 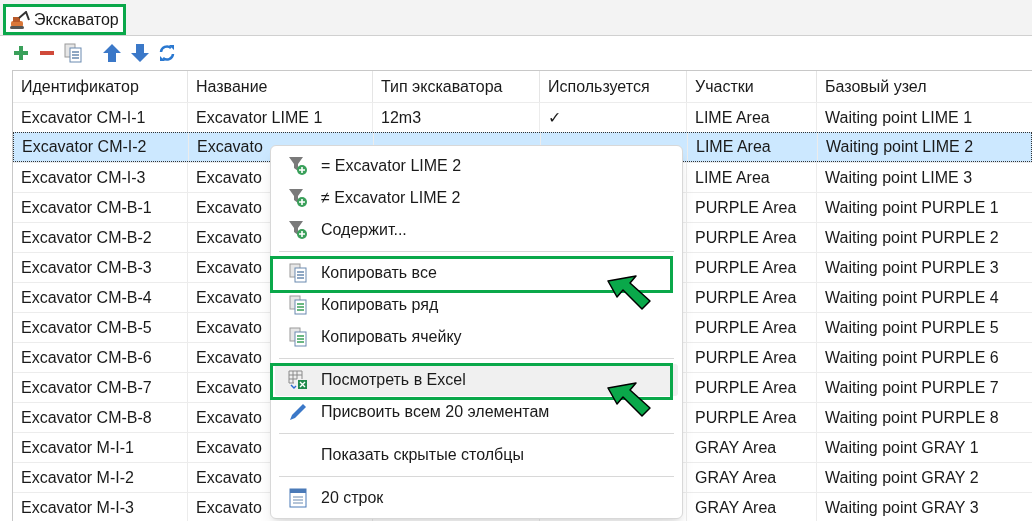 What do you see at coordinates (912, 237) in the screenshot?
I see `table-cell-text: Waiting point PURPLE 2` at bounding box center [912, 237].